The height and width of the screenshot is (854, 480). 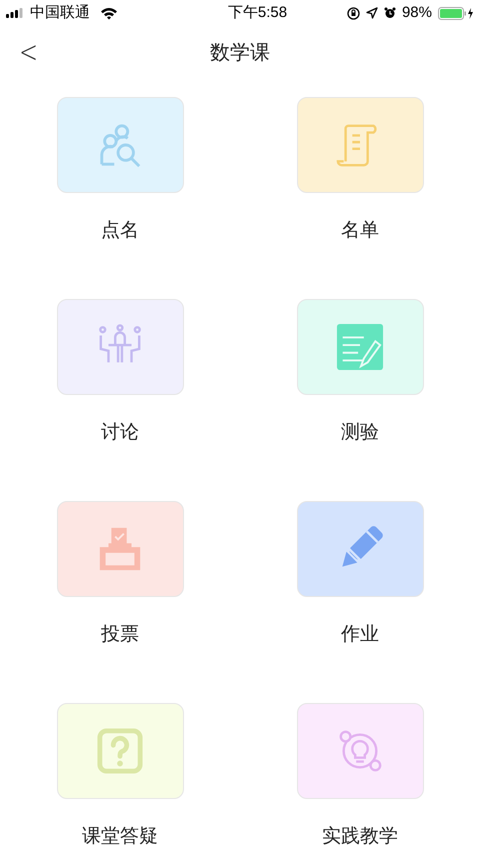 What do you see at coordinates (120, 837) in the screenshot?
I see `tile-label: 课堂答疑` at bounding box center [120, 837].